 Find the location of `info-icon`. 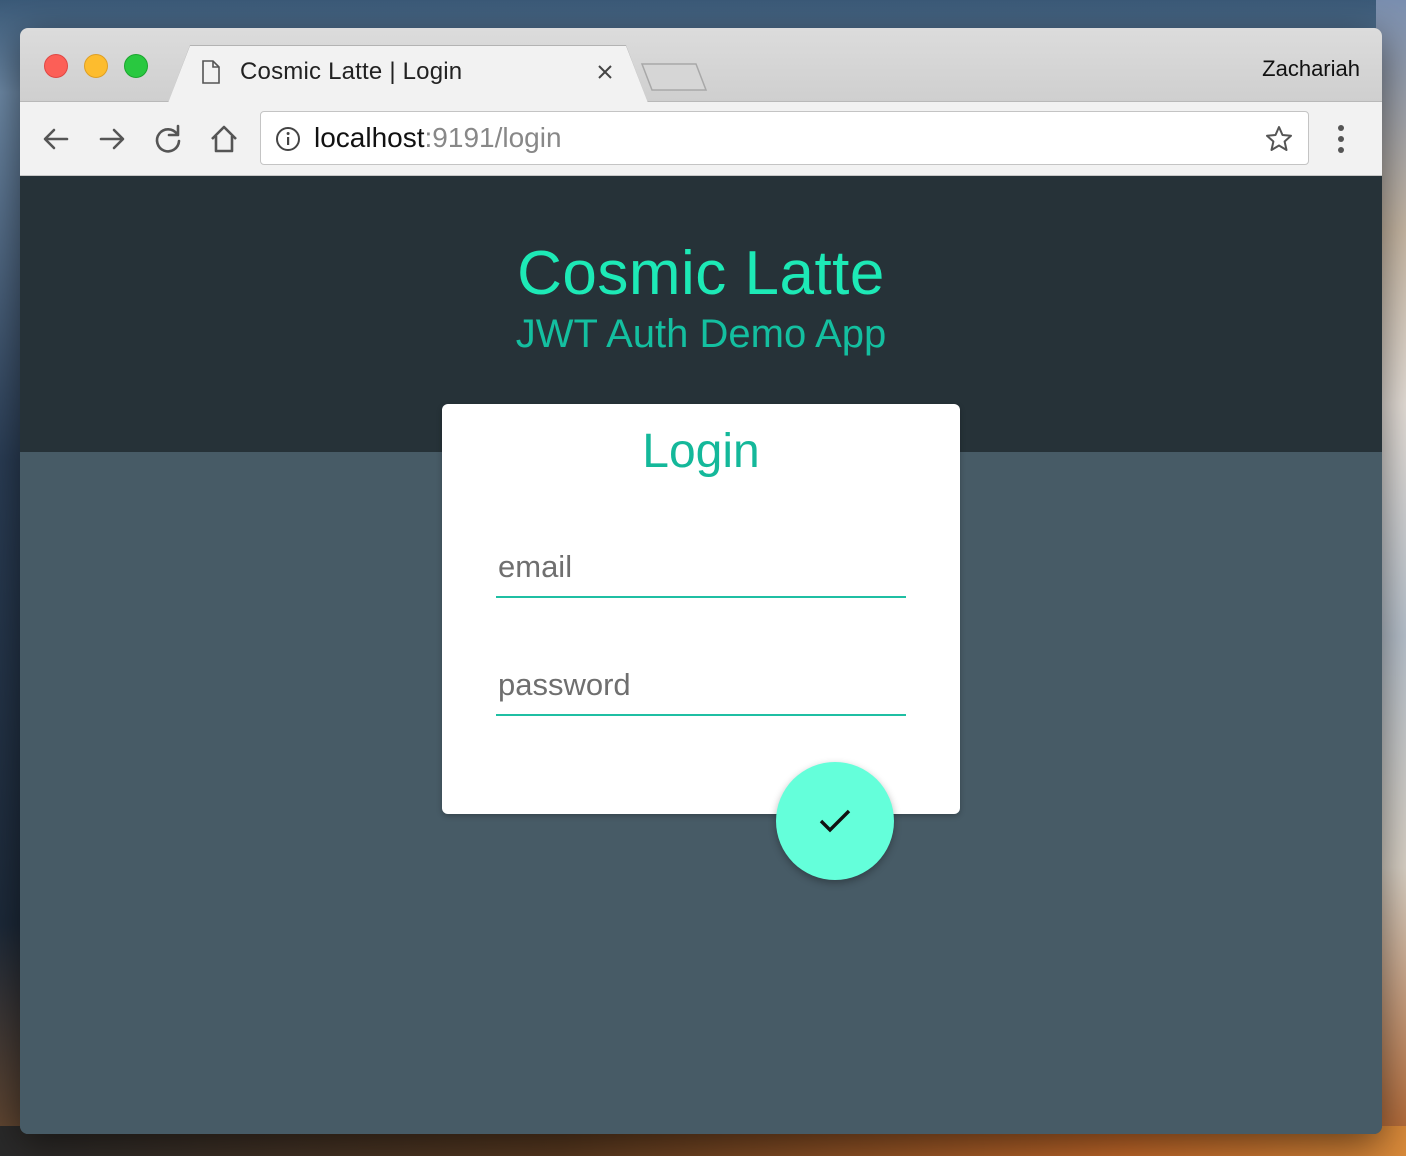

info-icon is located at coordinates (288, 139).